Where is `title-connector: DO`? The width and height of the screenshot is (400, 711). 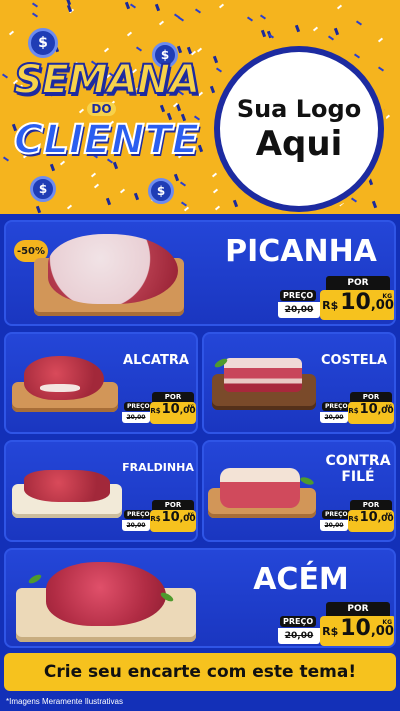
title-connector: DO is located at coordinates (101, 109).